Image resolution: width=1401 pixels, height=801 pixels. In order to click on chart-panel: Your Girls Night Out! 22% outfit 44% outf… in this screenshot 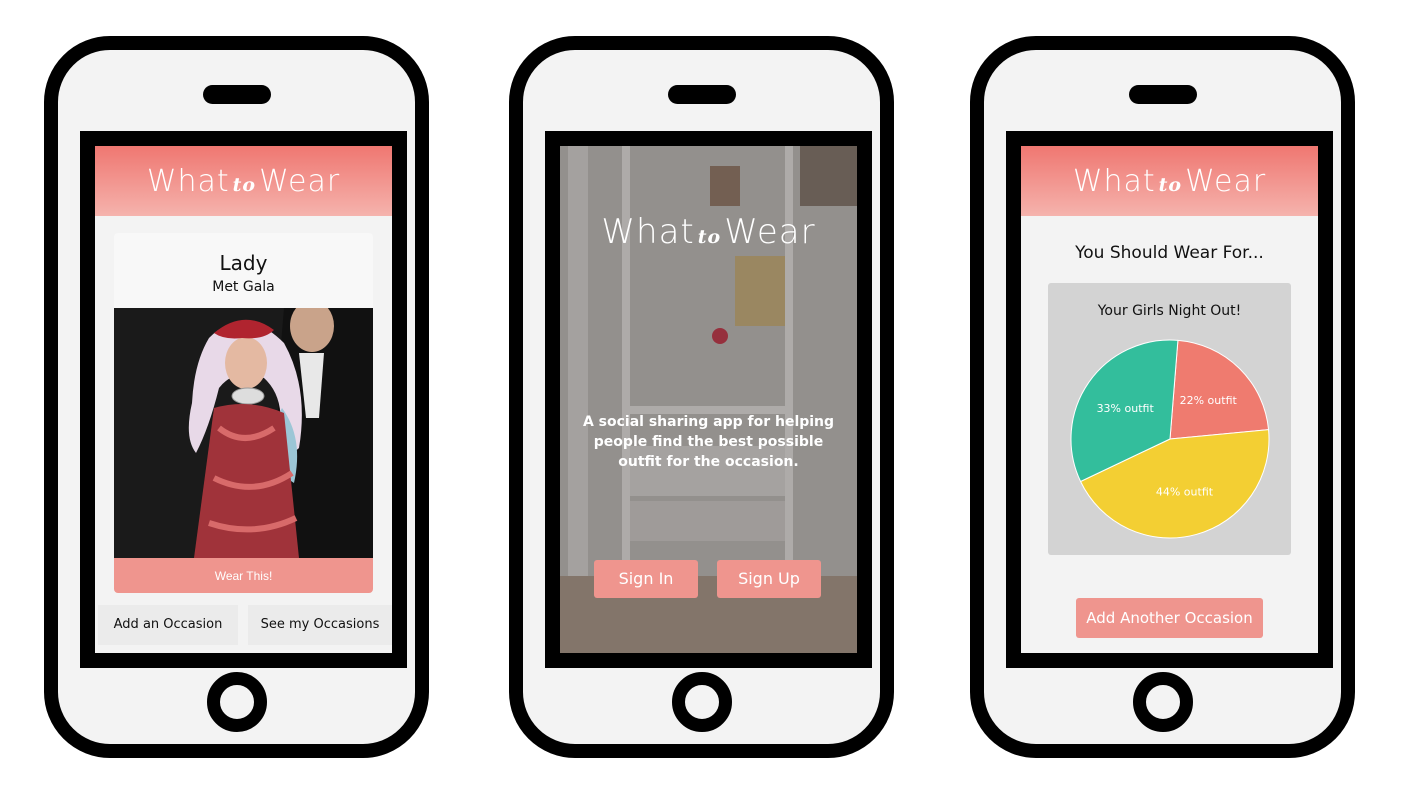, I will do `click(1169, 419)`.